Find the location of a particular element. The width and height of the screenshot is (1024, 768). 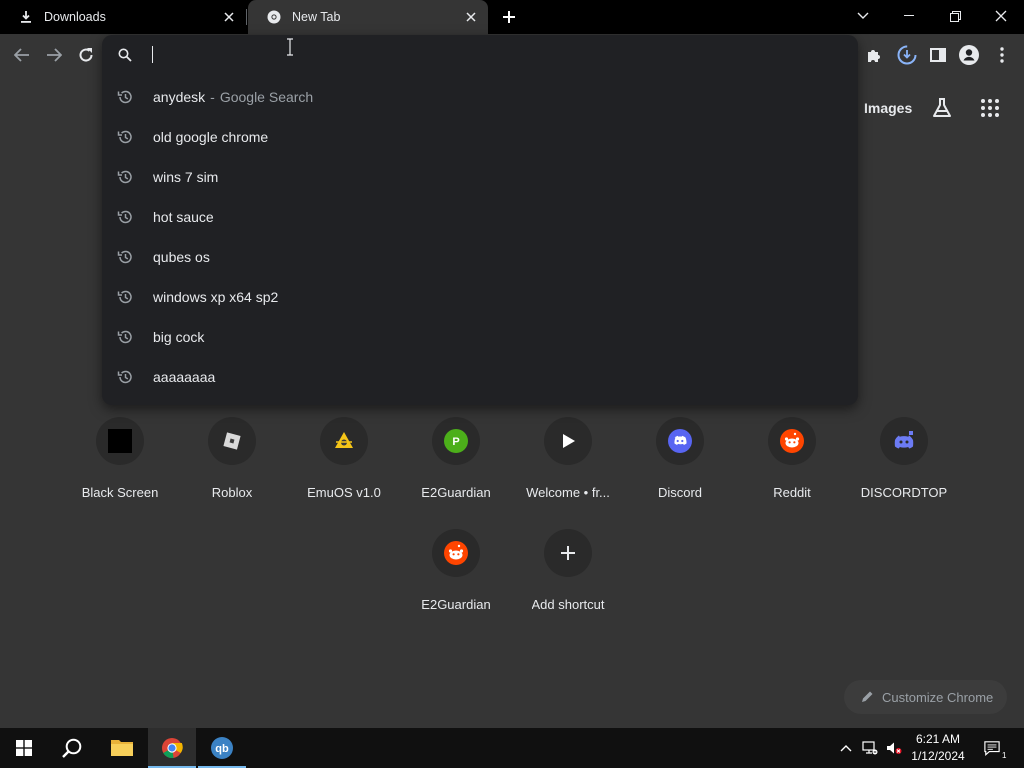

volume-muted-icon is located at coordinates (894, 748).